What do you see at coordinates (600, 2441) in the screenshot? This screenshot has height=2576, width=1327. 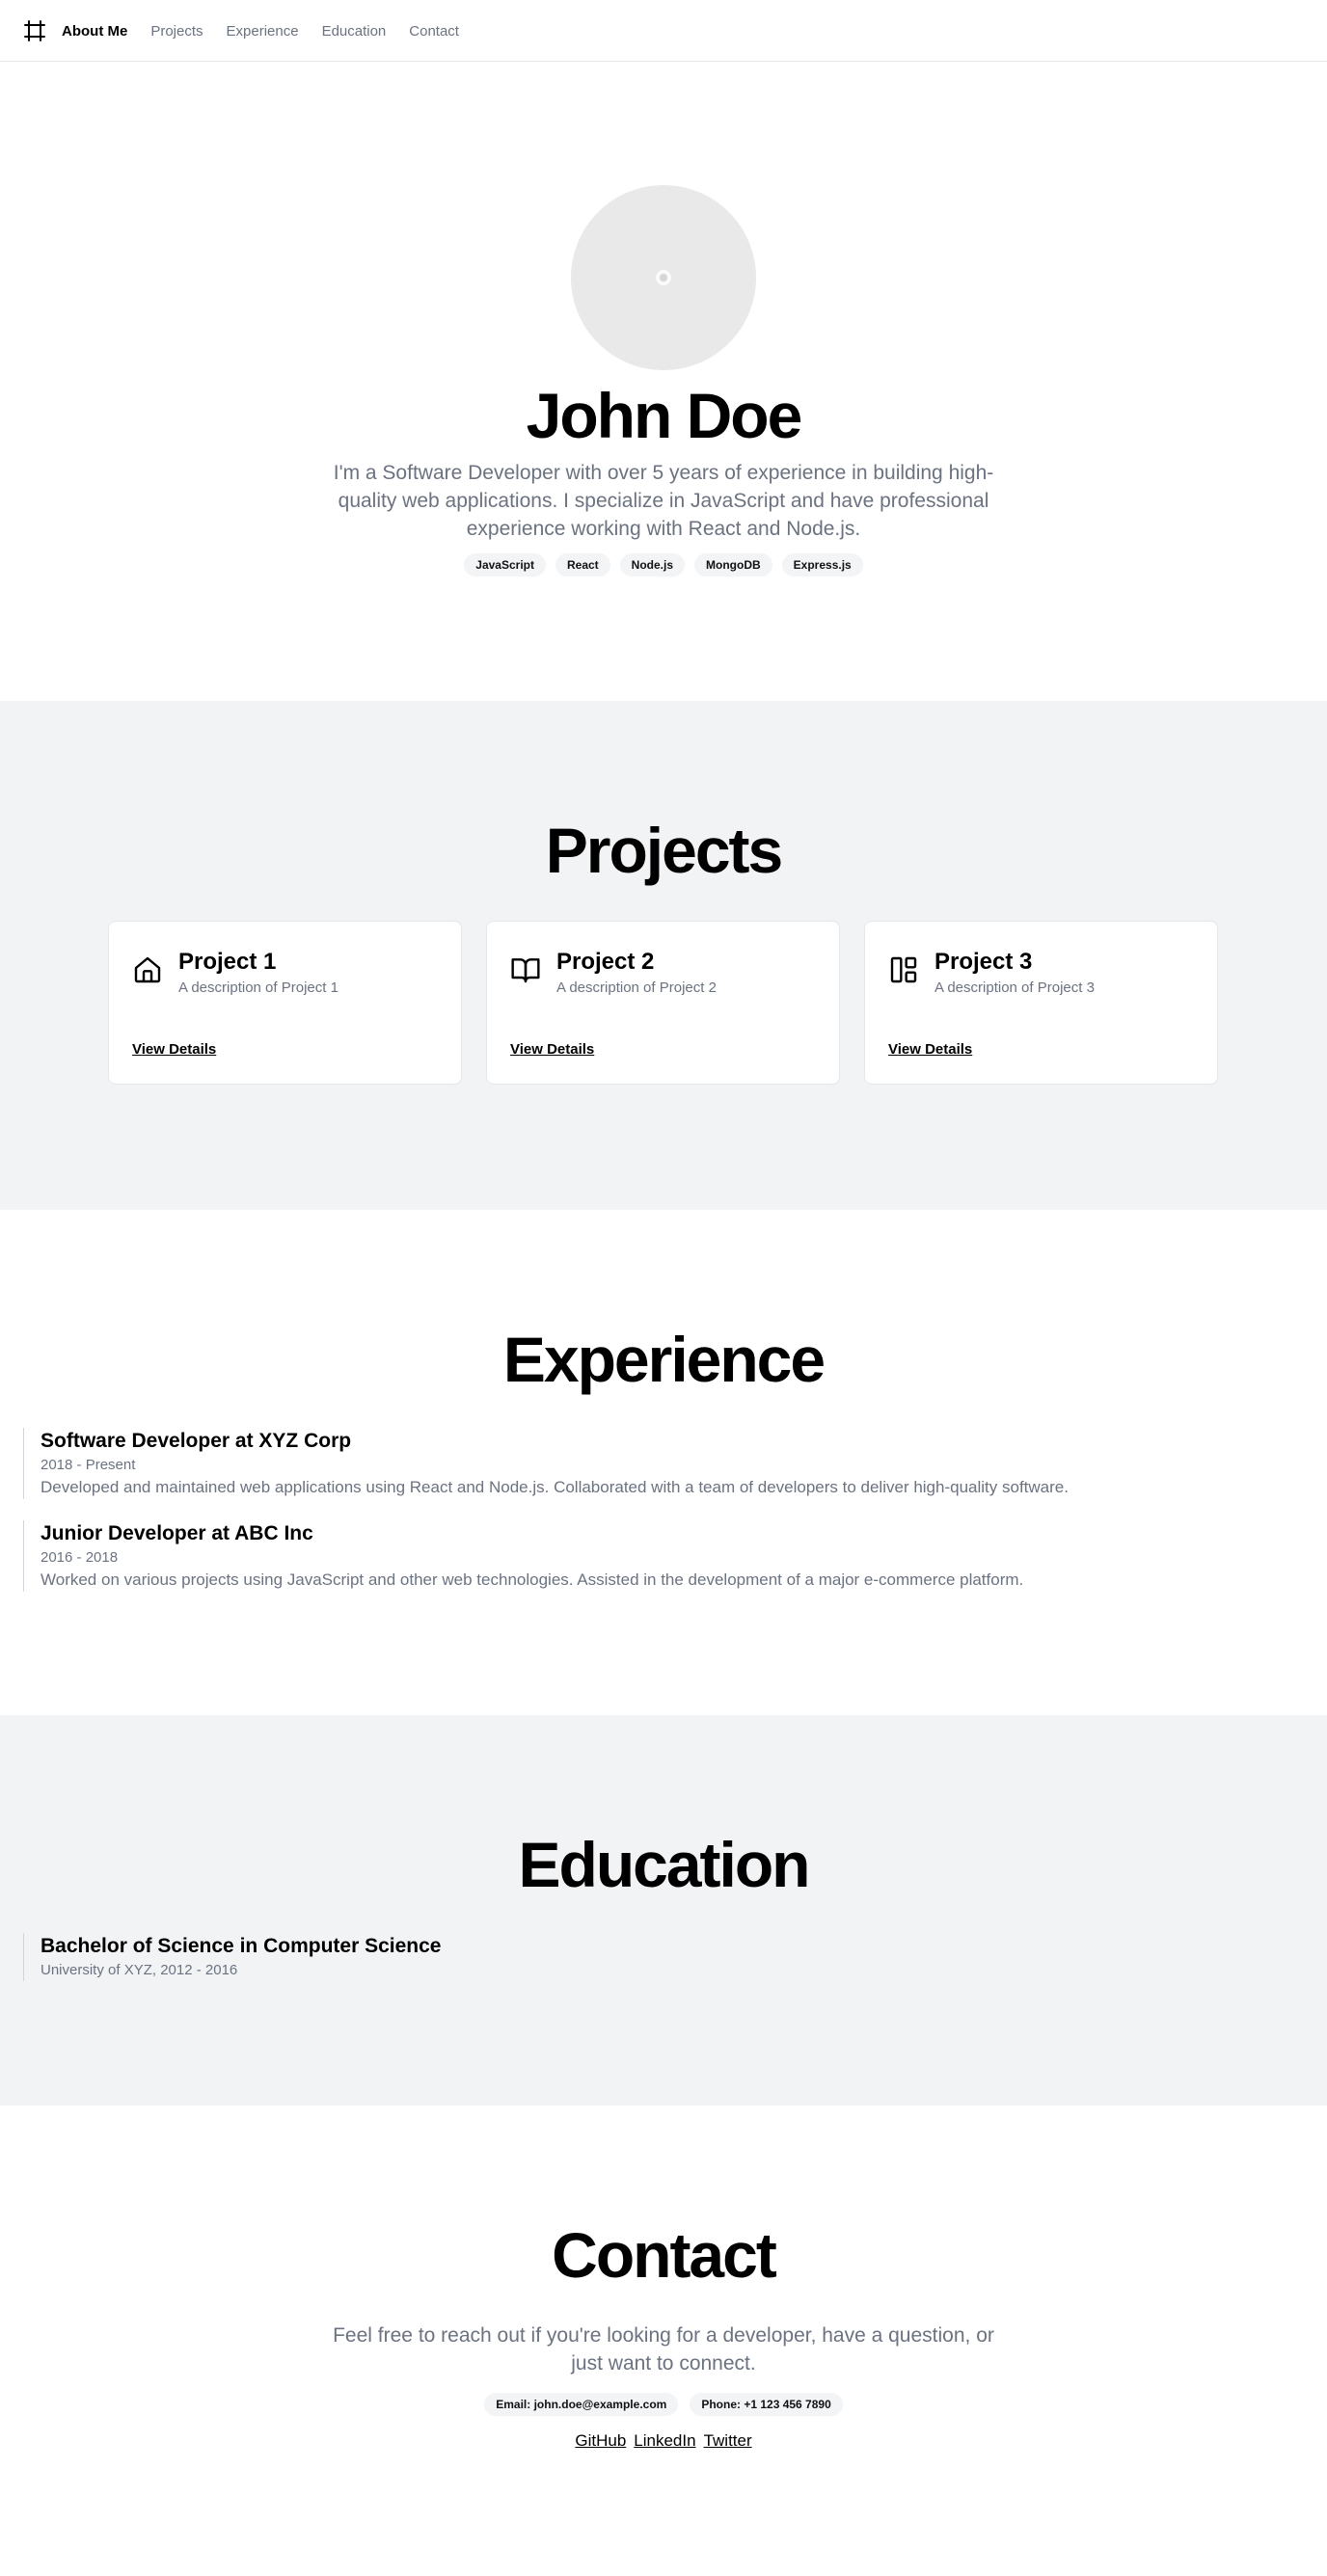 I see `github-link: GitHub` at bounding box center [600, 2441].